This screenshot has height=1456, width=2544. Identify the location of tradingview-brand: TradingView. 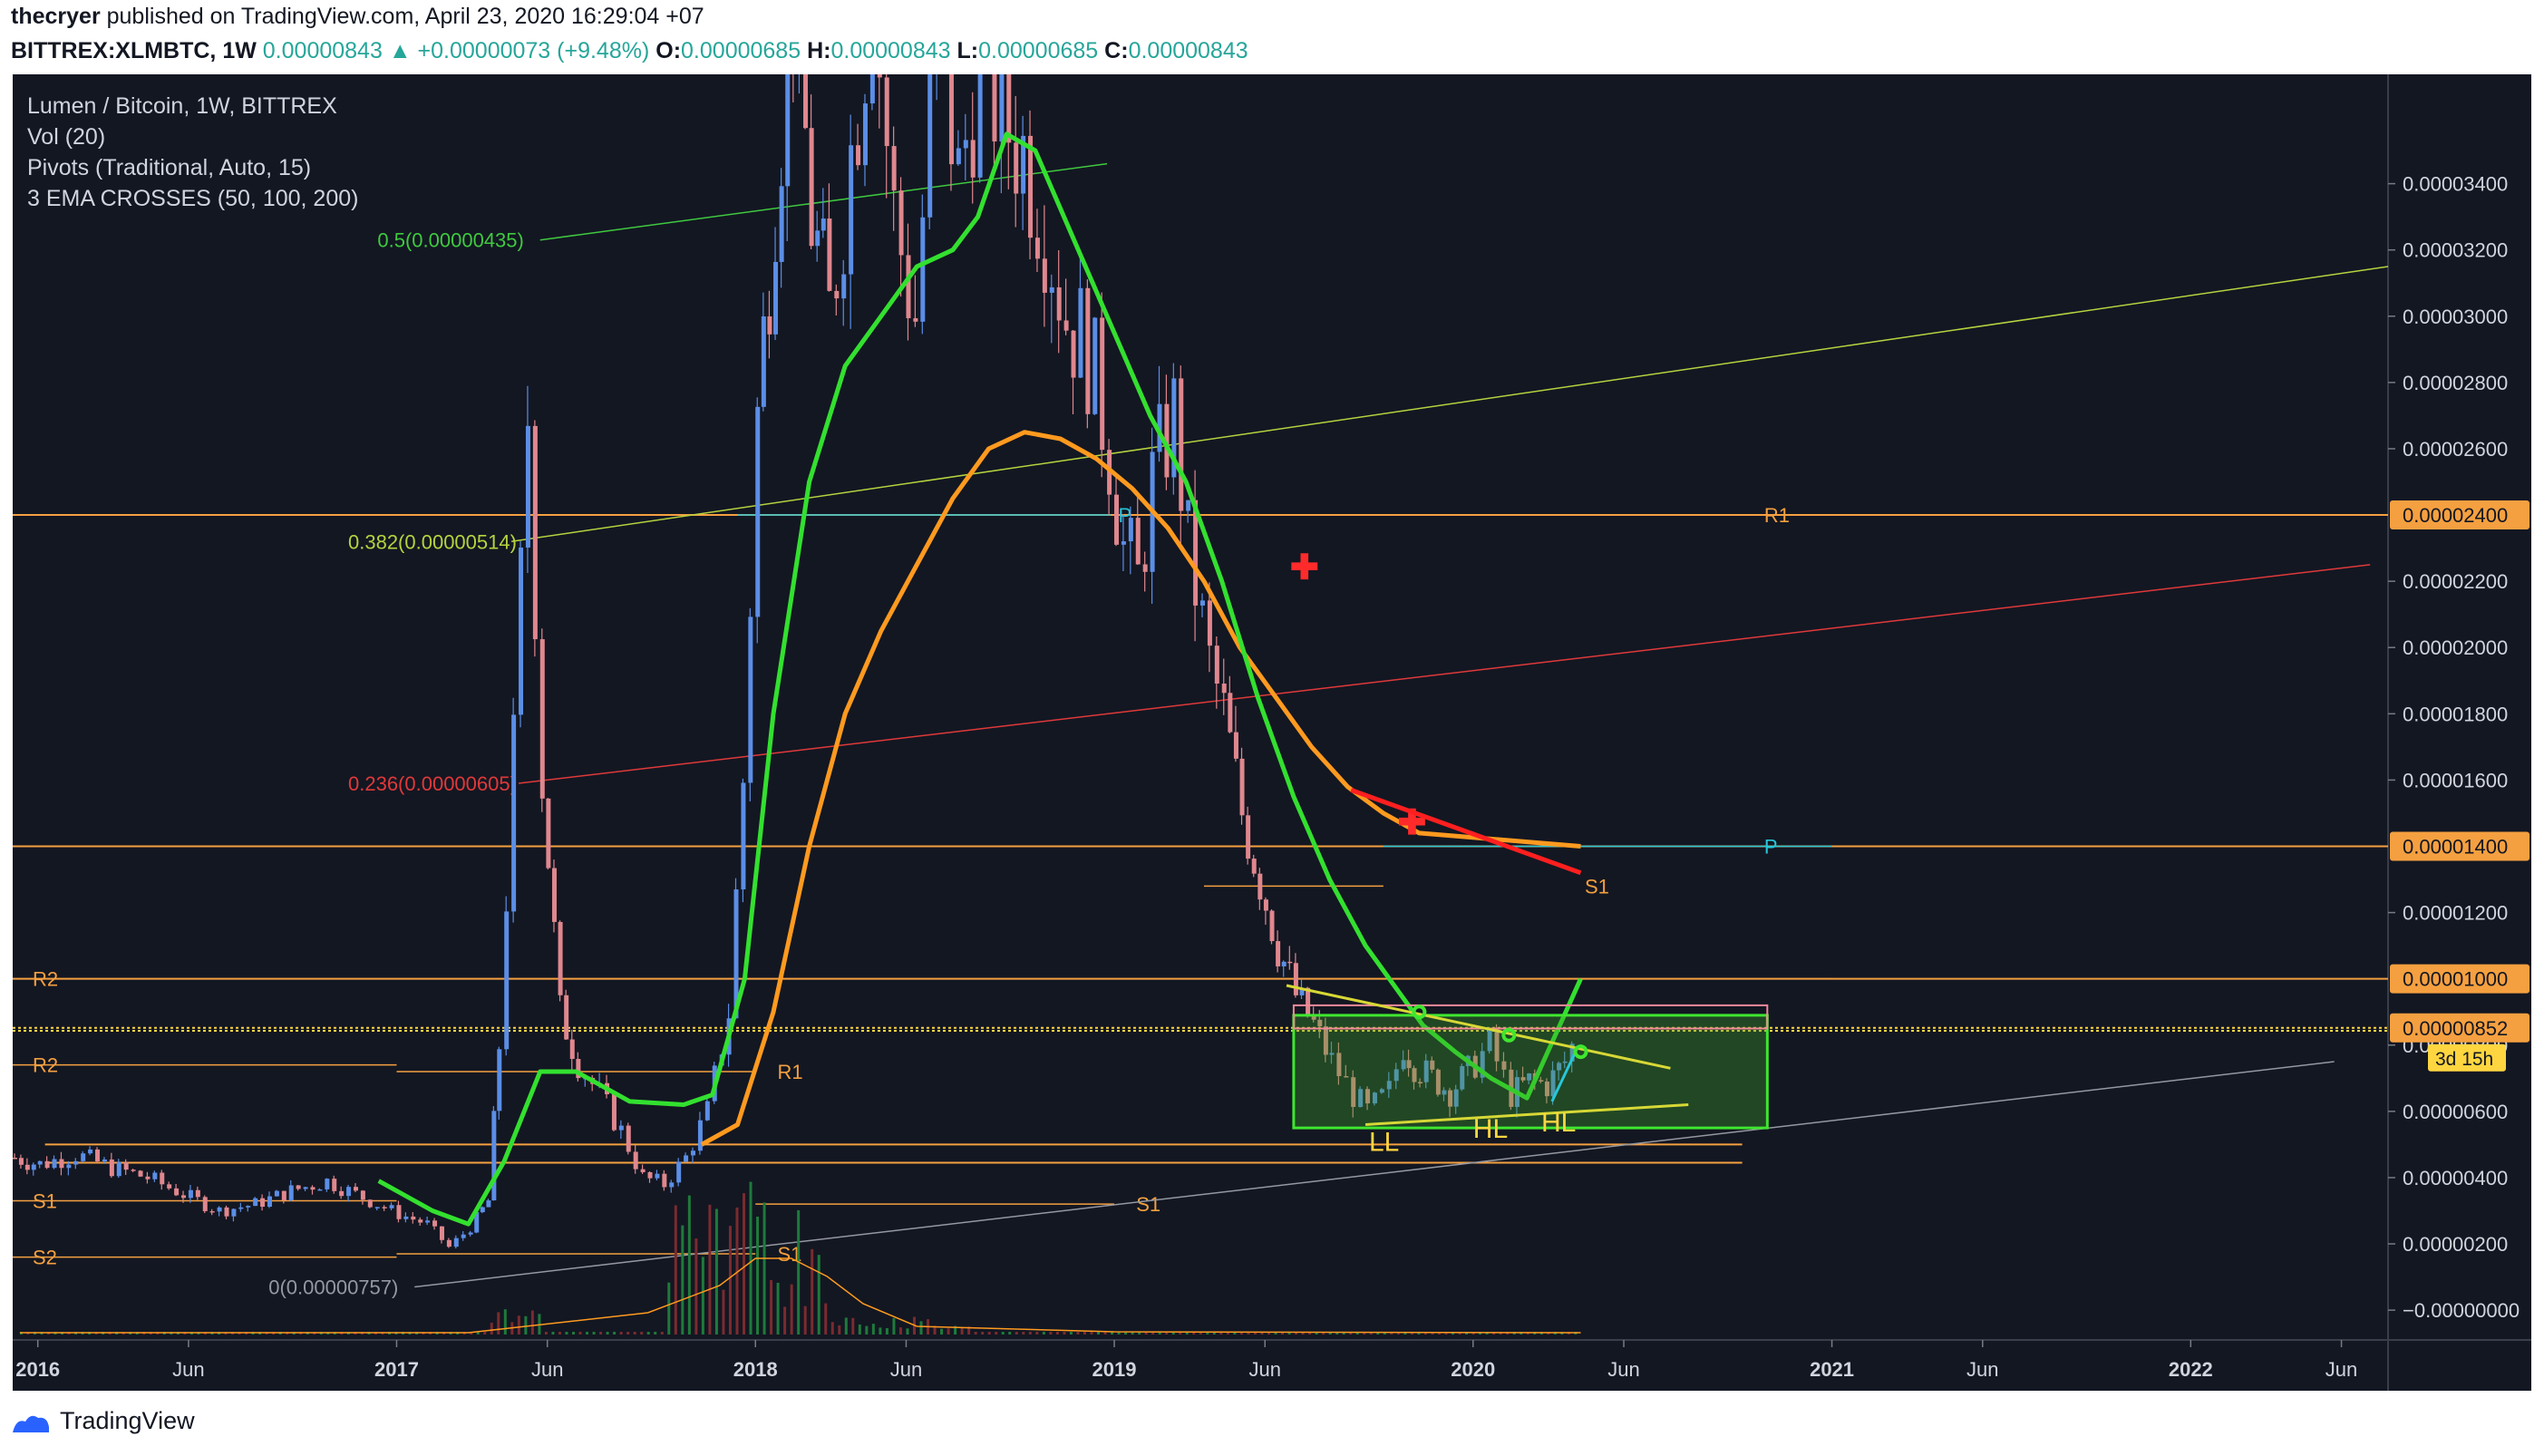
(127, 1421).